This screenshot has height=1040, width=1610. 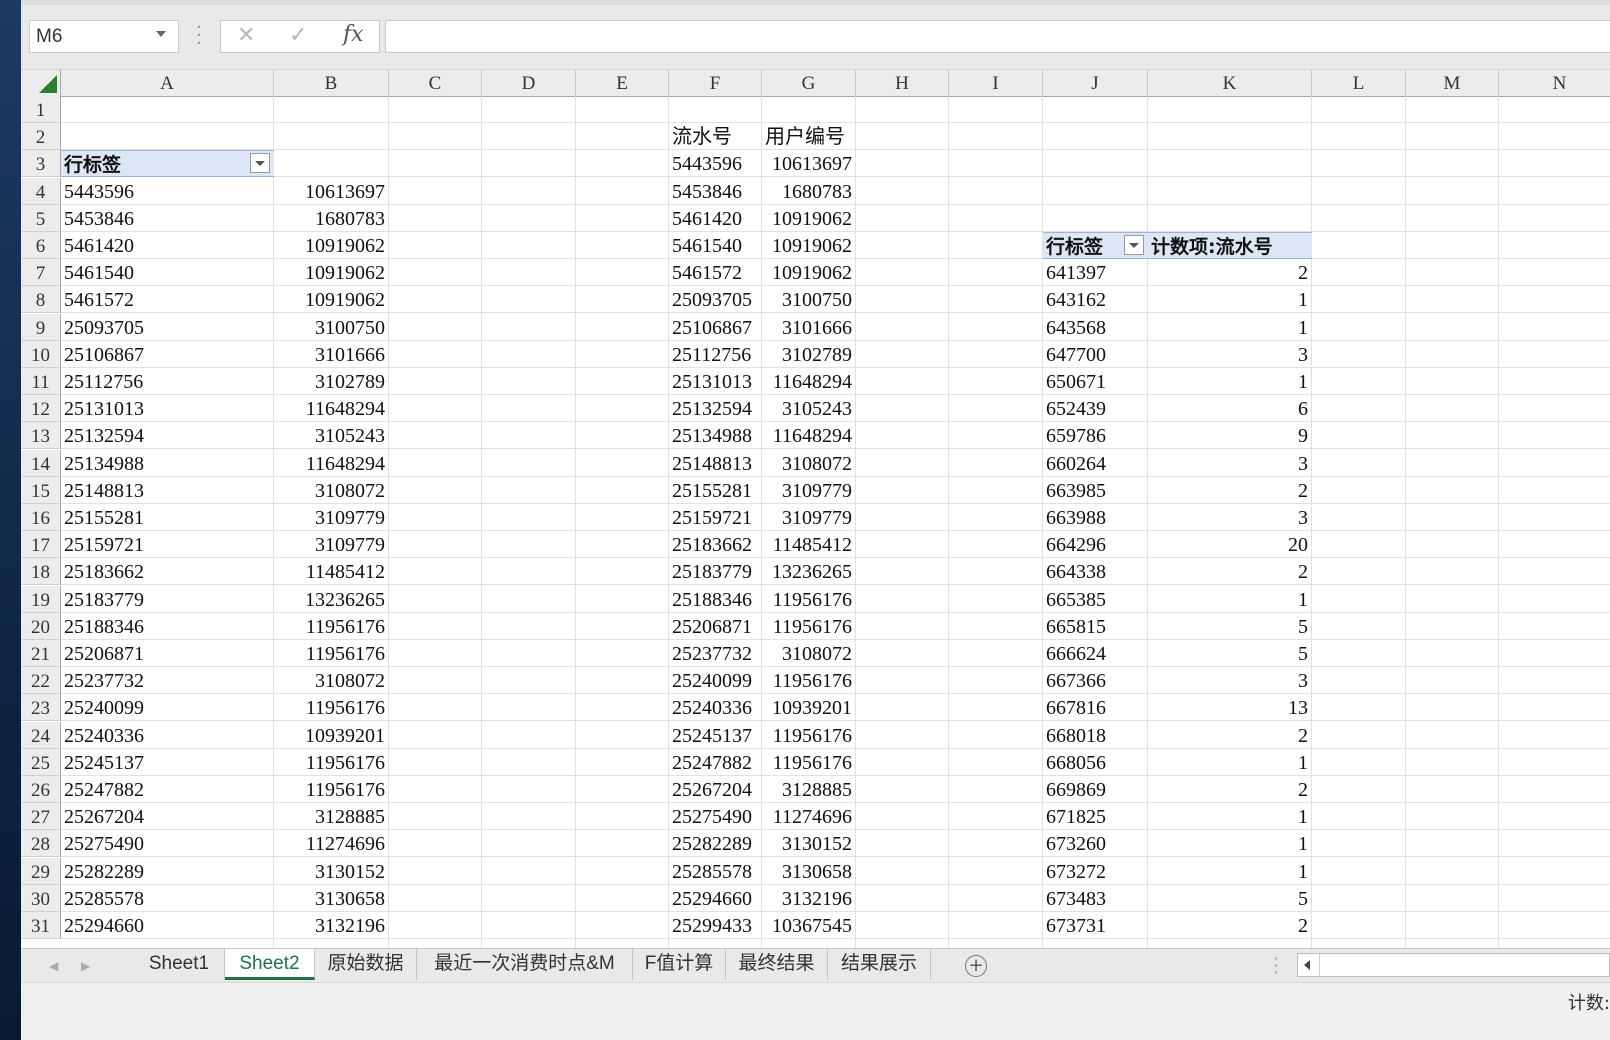 What do you see at coordinates (41, 572) in the screenshot?
I see `row-header-18: 18` at bounding box center [41, 572].